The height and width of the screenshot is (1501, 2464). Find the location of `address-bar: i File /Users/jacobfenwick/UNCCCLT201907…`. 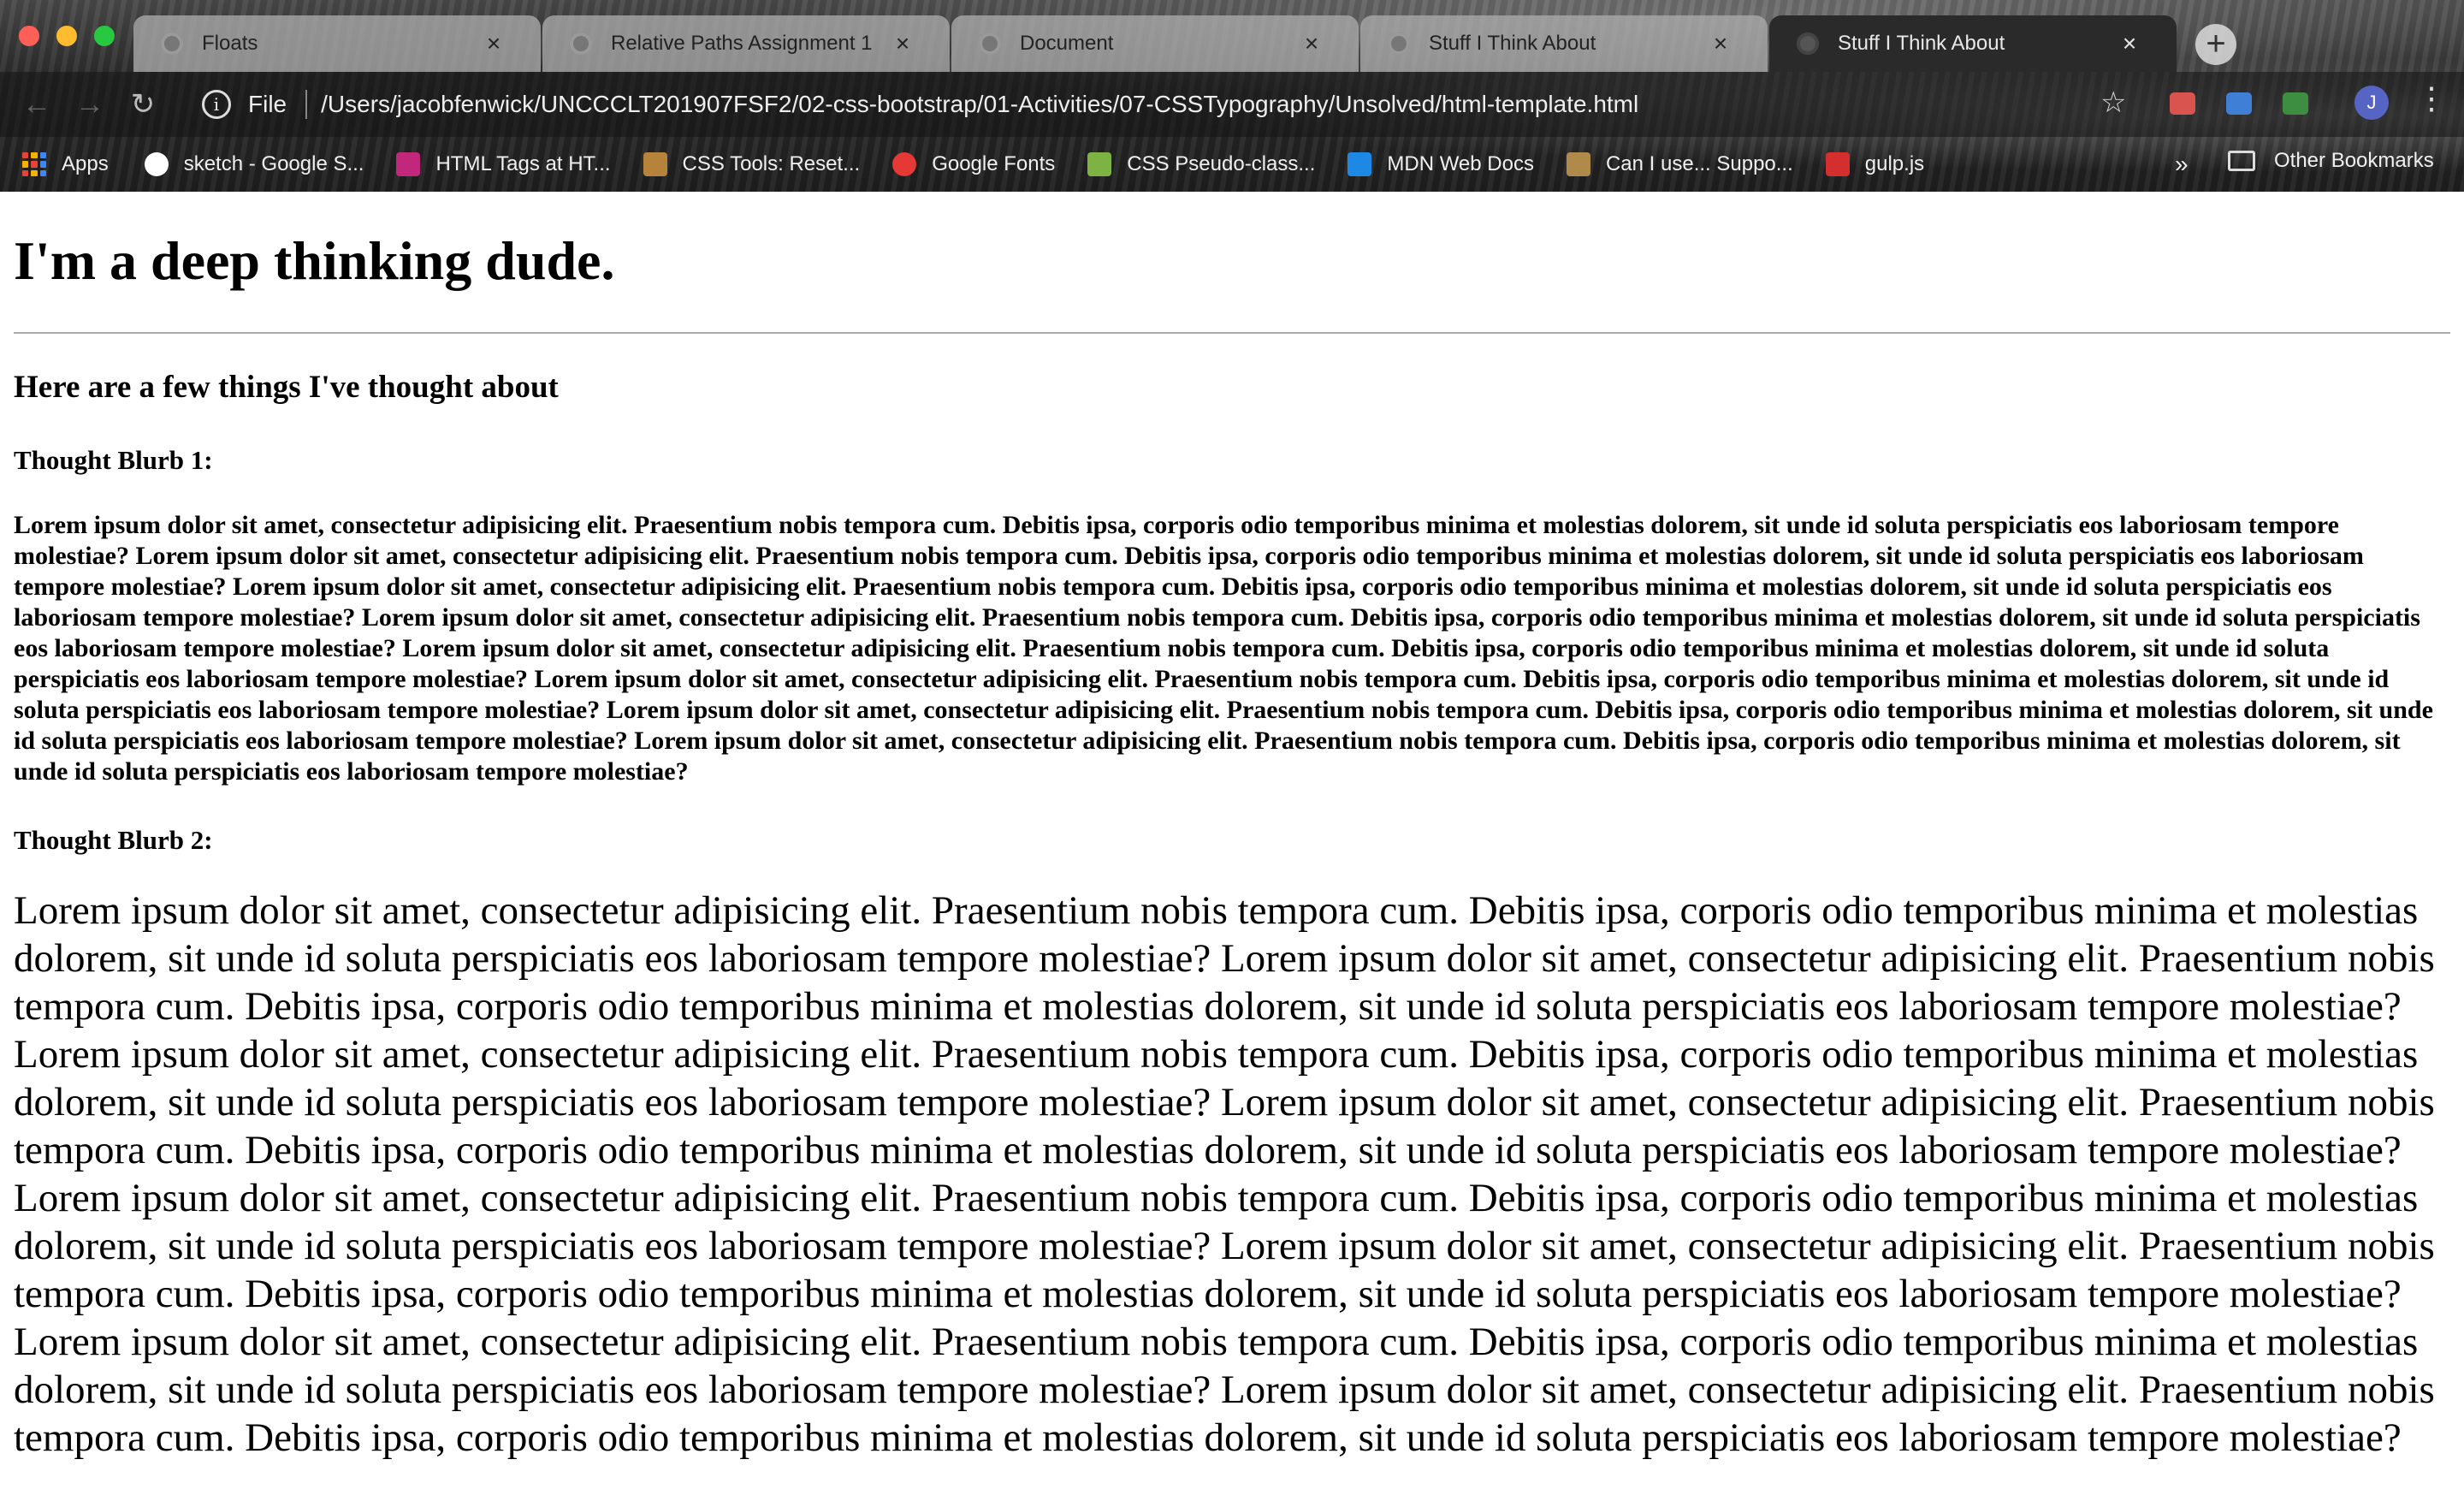

address-bar: i File /Users/jacobfenwick/UNCCCLT201907… is located at coordinates (1153, 105).